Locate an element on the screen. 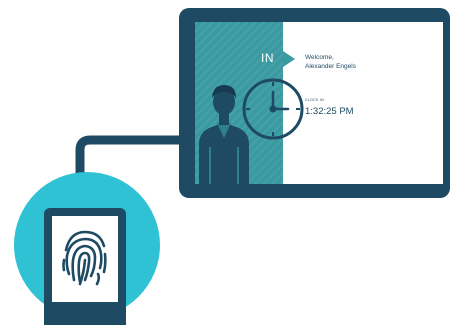 The height and width of the screenshot is (325, 452). clock-status-label: IN is located at coordinates (267, 58).